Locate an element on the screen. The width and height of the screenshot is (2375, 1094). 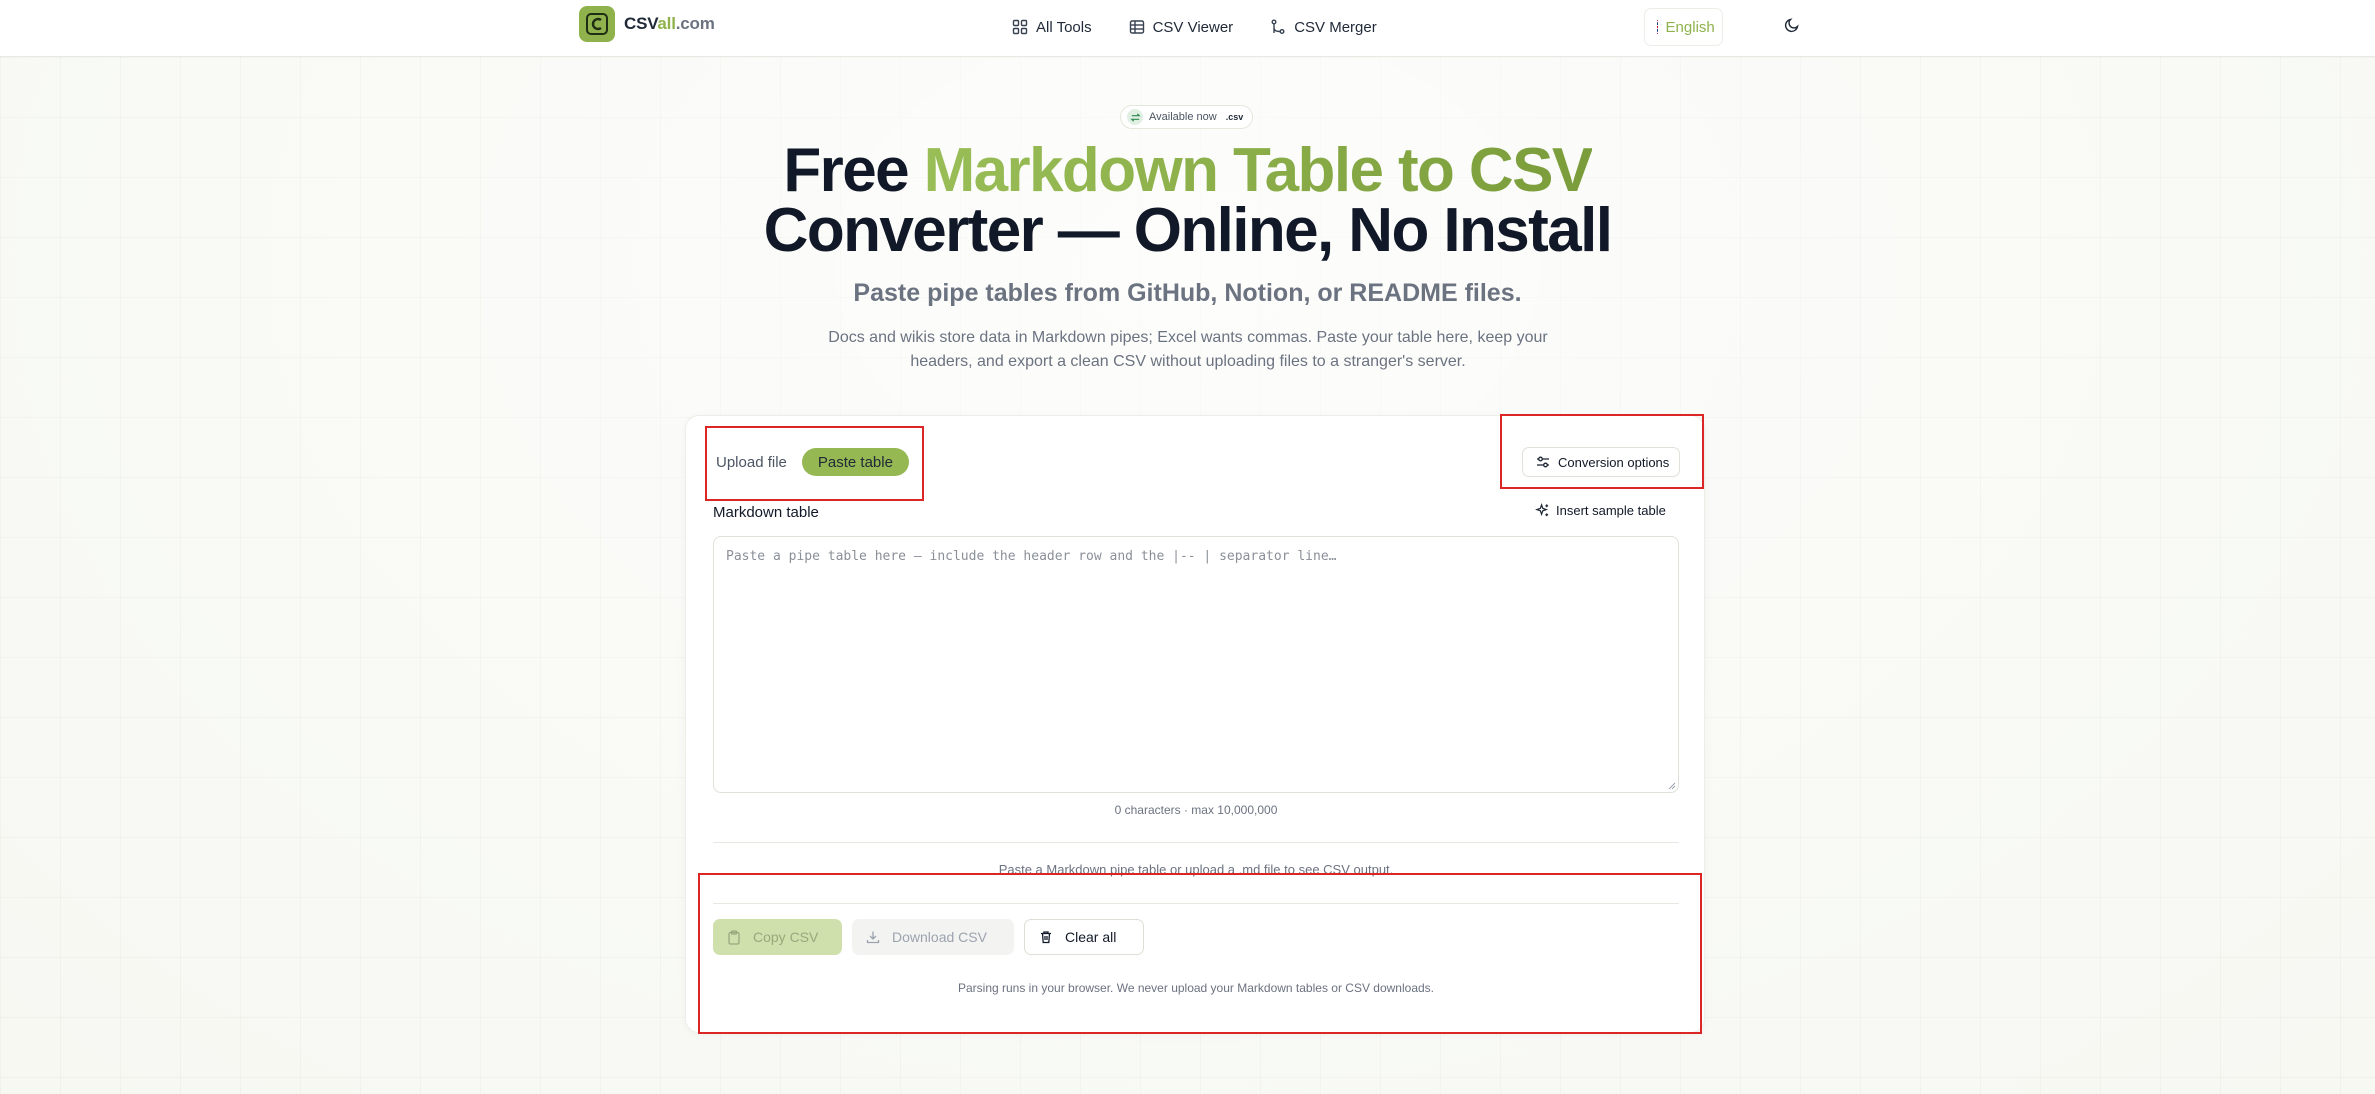
divider-top is located at coordinates (1196, 842).